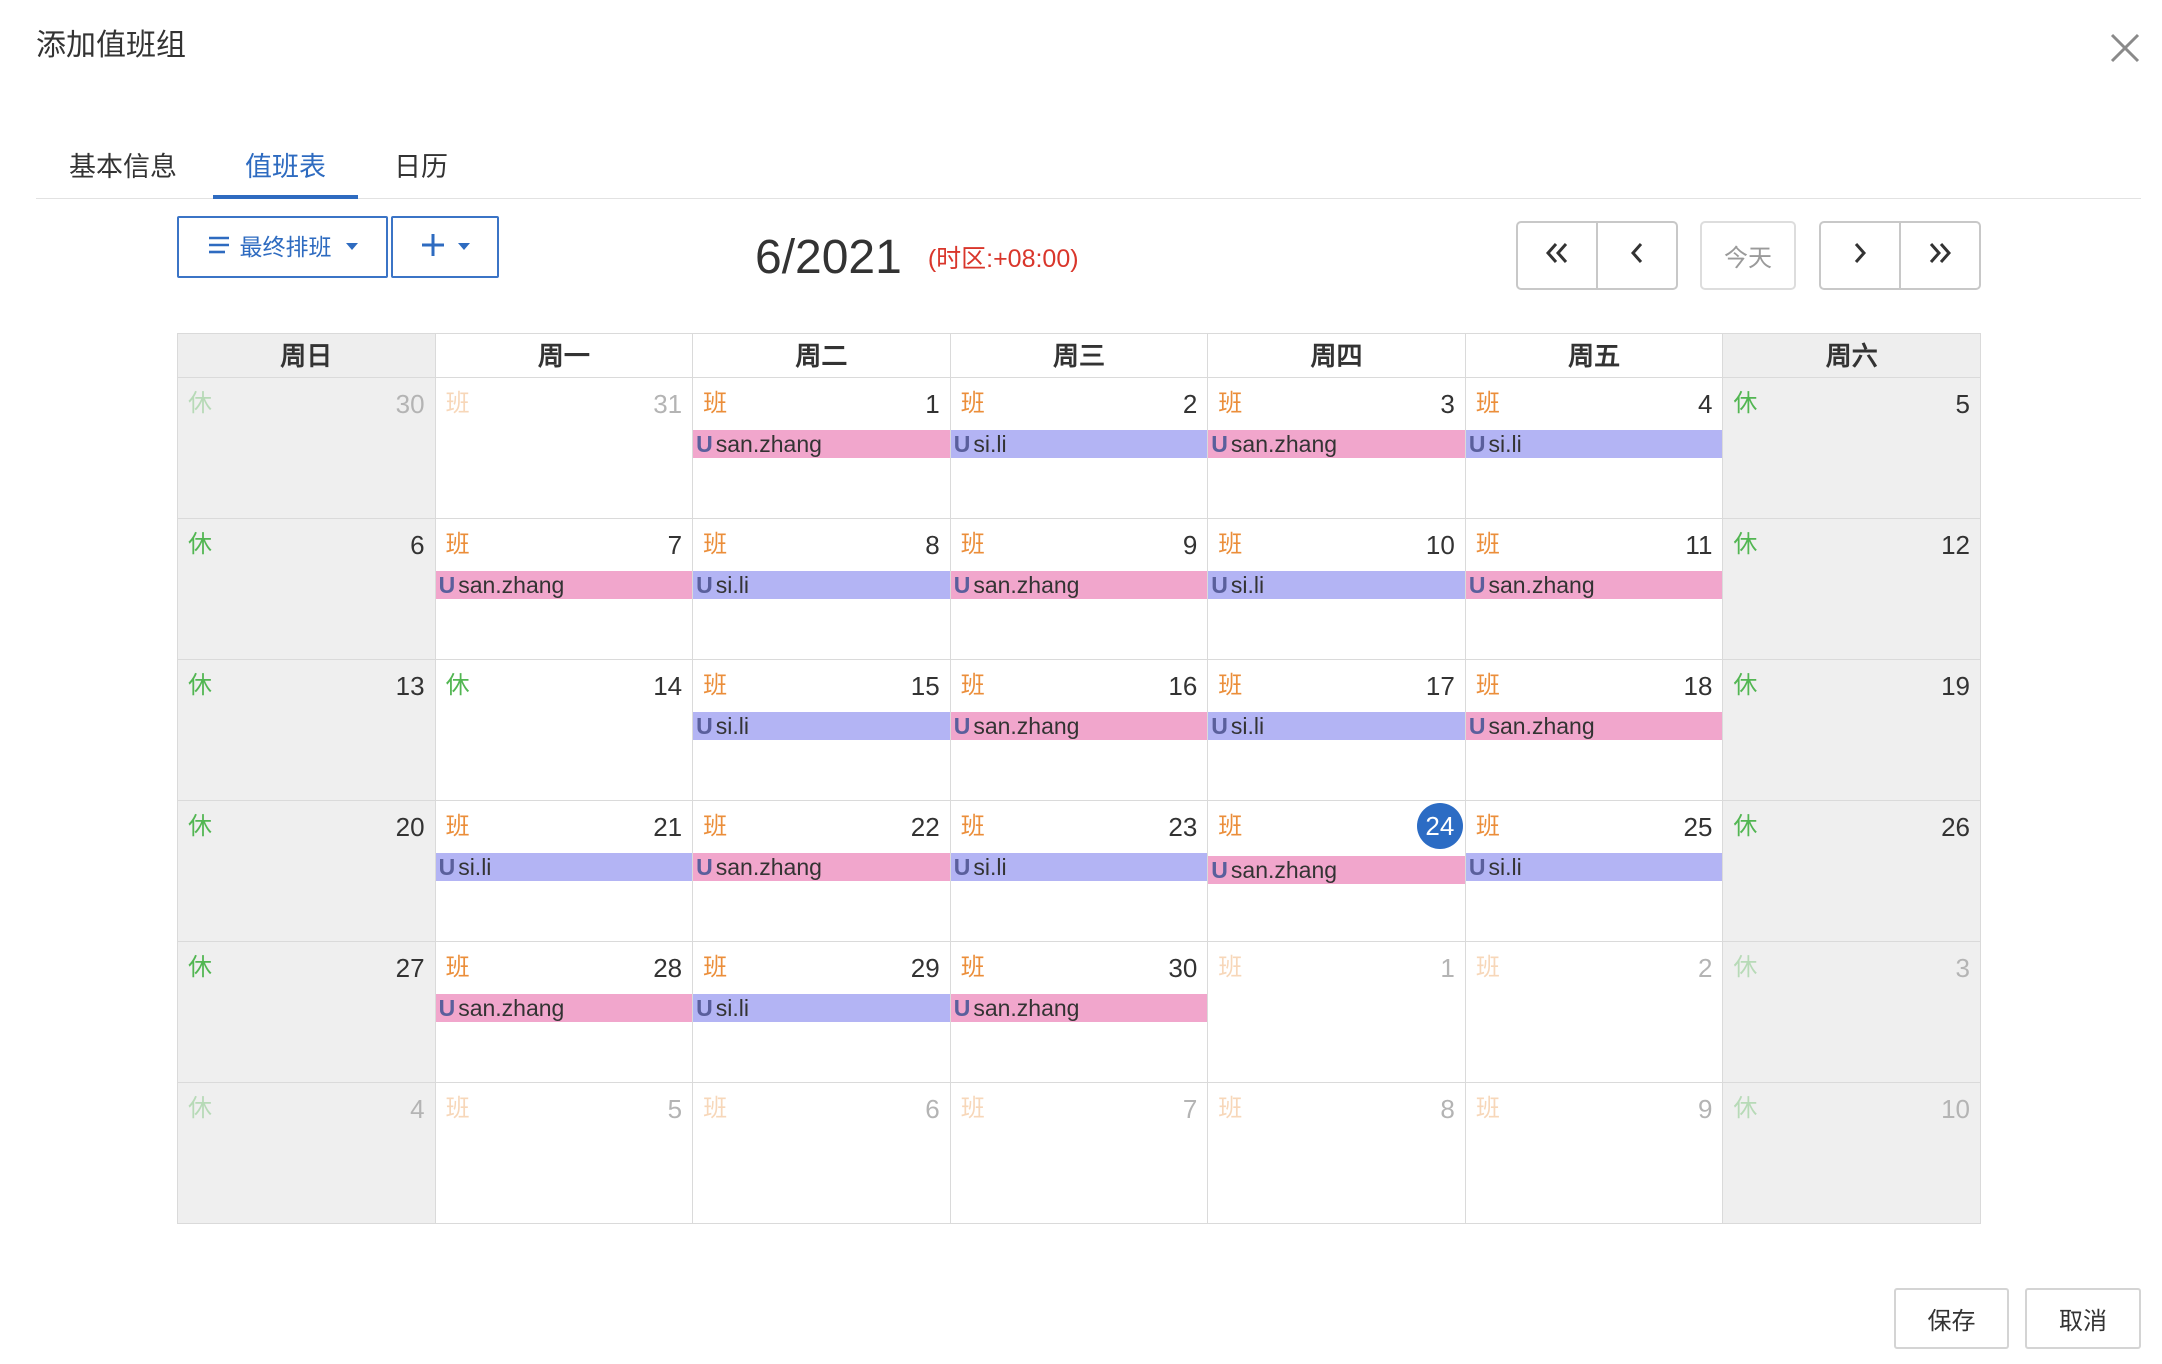  Describe the element at coordinates (1557, 255) in the screenshot. I see `prev-year-button` at that location.